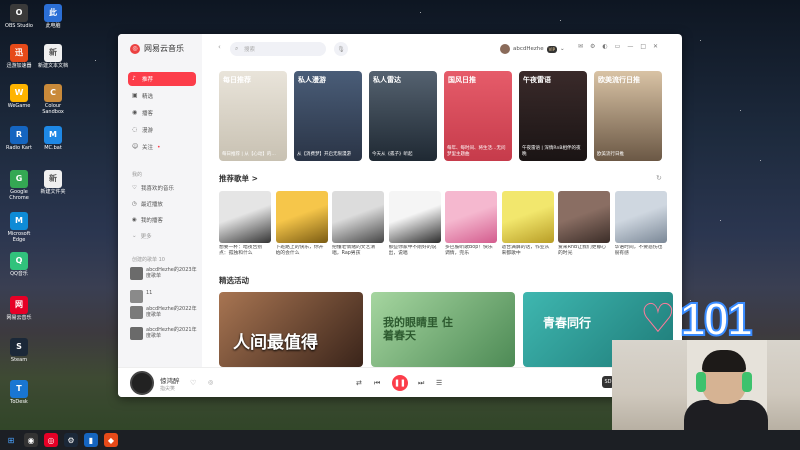  Describe the element at coordinates (91, 440) in the screenshot. I see `app-taskbar-icon: ▮` at that location.